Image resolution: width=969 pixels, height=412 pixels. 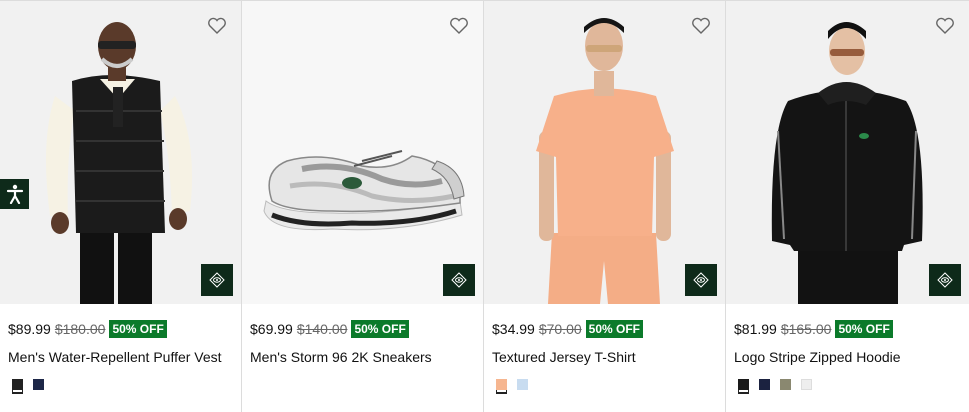 What do you see at coordinates (501, 384) in the screenshot?
I see `color-swatch-peach` at bounding box center [501, 384].